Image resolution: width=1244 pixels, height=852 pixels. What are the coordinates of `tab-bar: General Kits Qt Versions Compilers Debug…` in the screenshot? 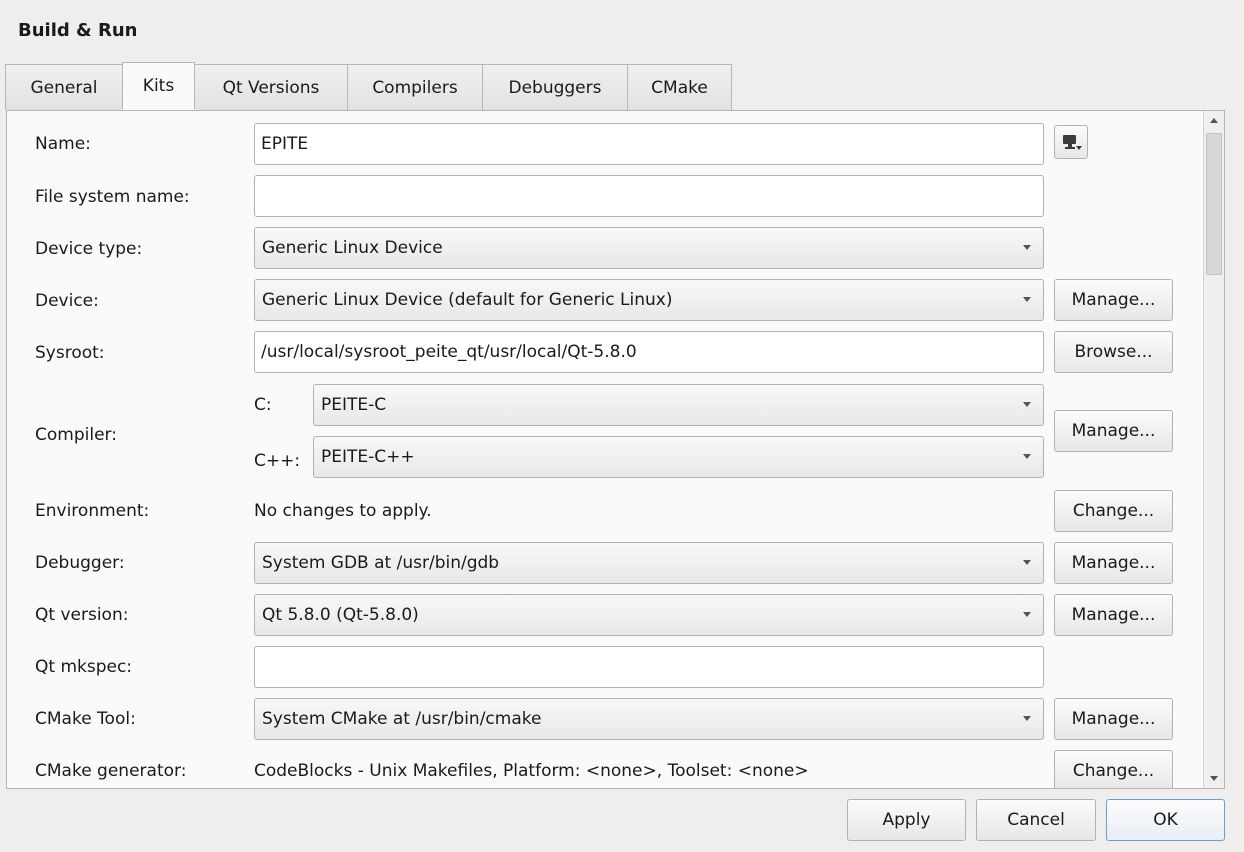 It's located at (368, 86).